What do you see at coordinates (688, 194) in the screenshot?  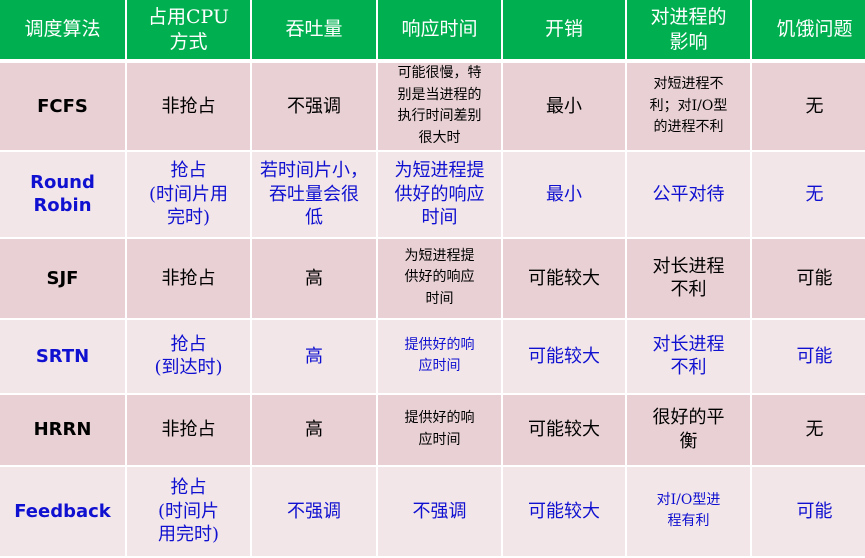 I see `cell-effect: 公平对待` at bounding box center [688, 194].